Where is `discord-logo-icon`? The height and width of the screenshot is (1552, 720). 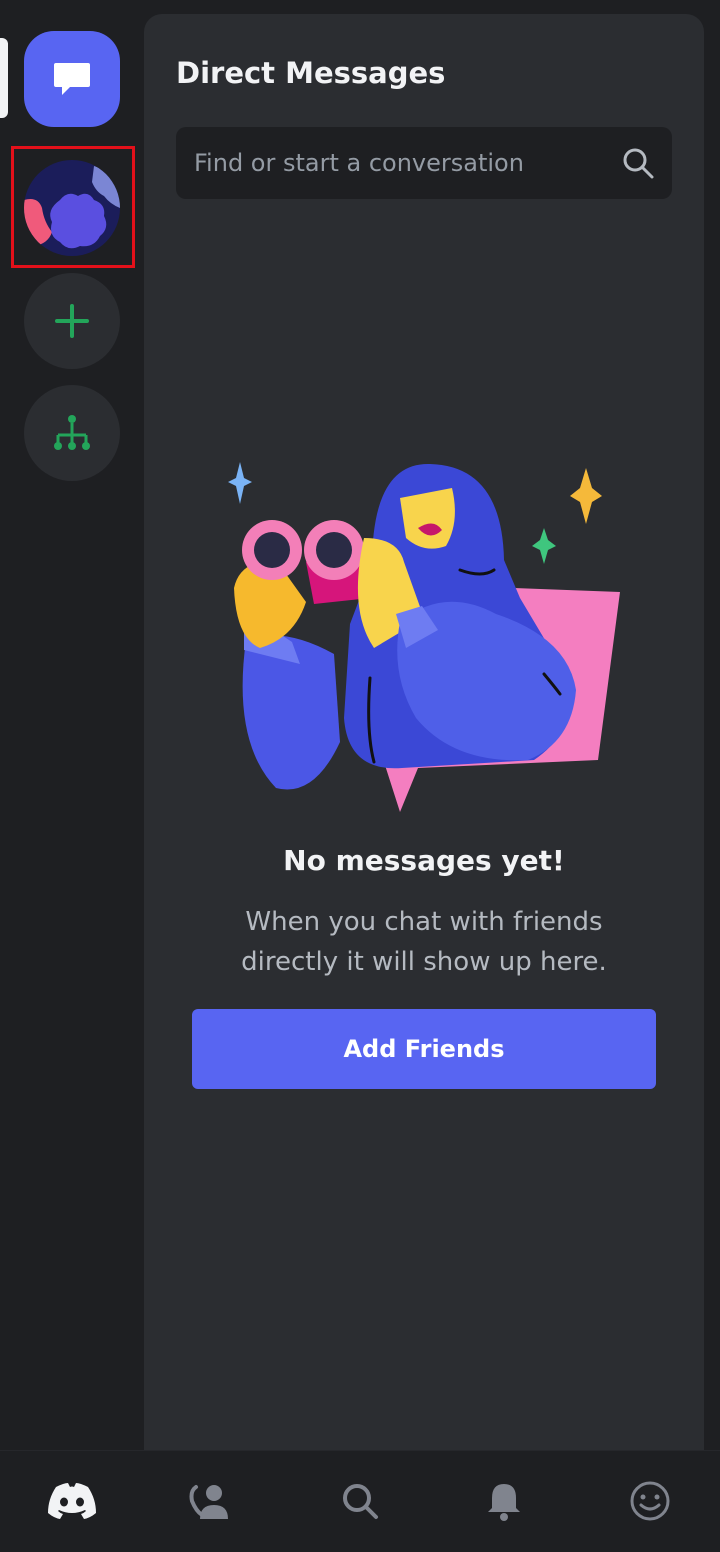 discord-logo-icon is located at coordinates (72, 1501).